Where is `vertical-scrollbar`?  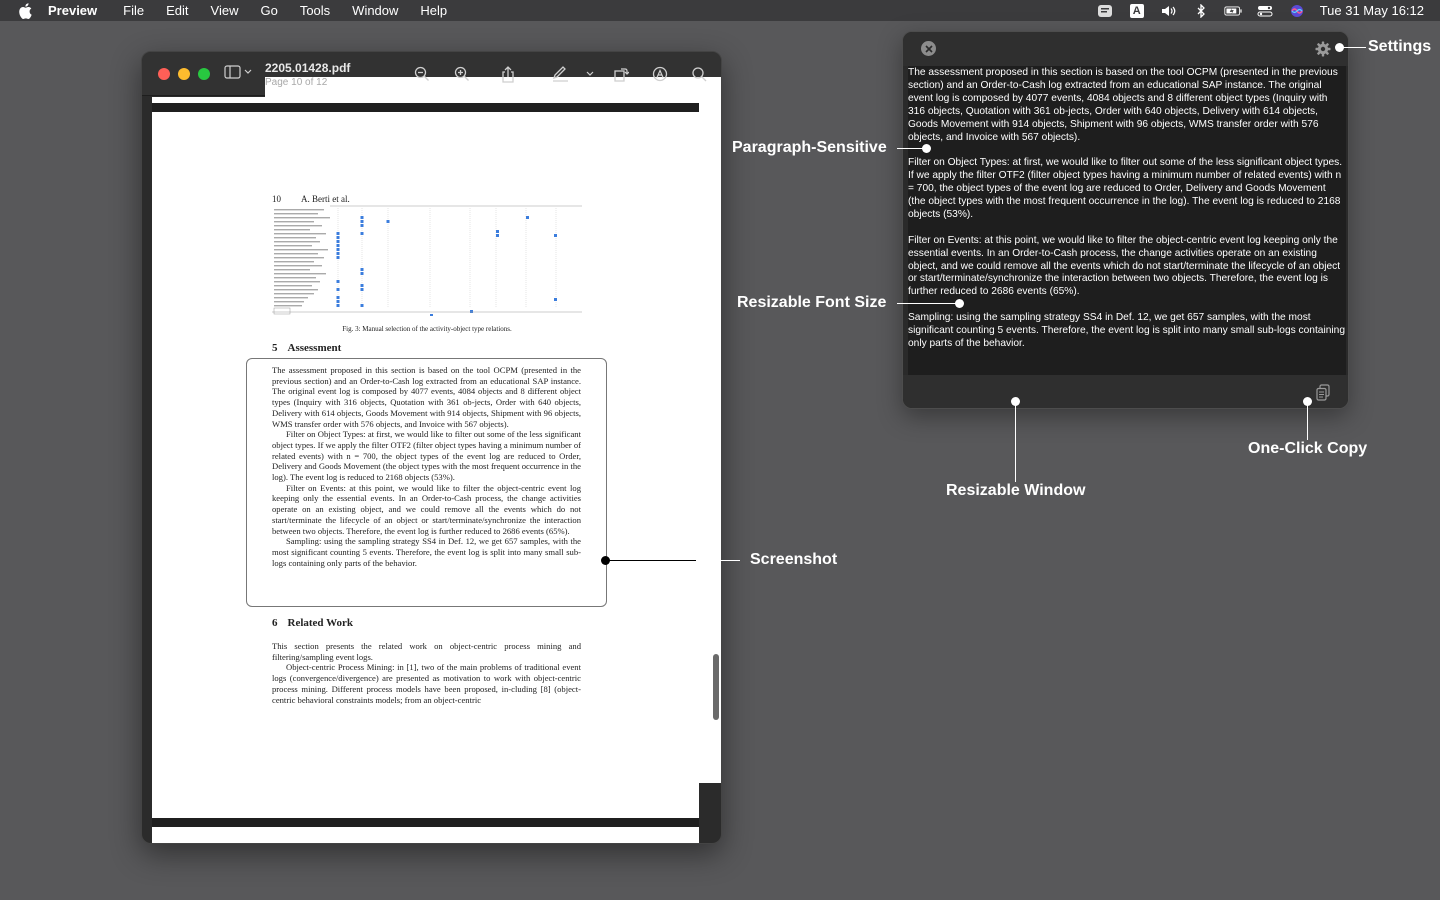 vertical-scrollbar is located at coordinates (716, 687).